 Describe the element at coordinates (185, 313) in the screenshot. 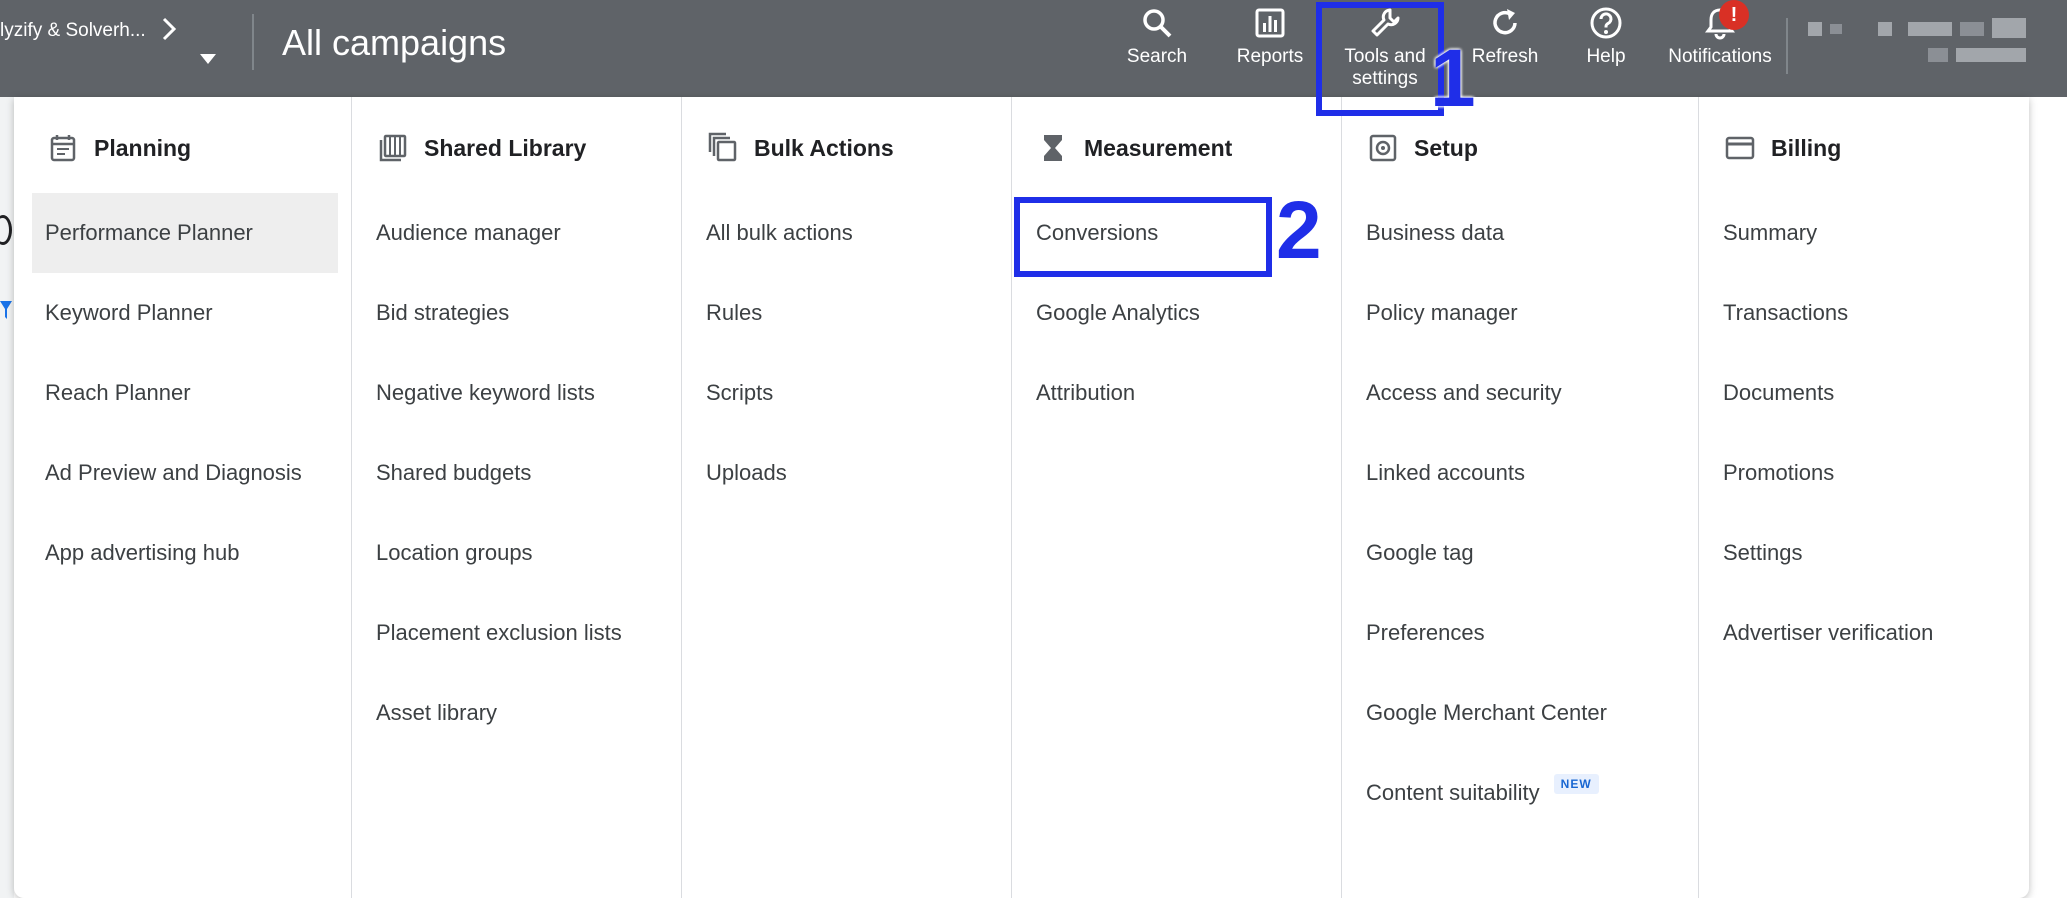

I see `menu-item-keyword-planner: Keyword Planner` at that location.